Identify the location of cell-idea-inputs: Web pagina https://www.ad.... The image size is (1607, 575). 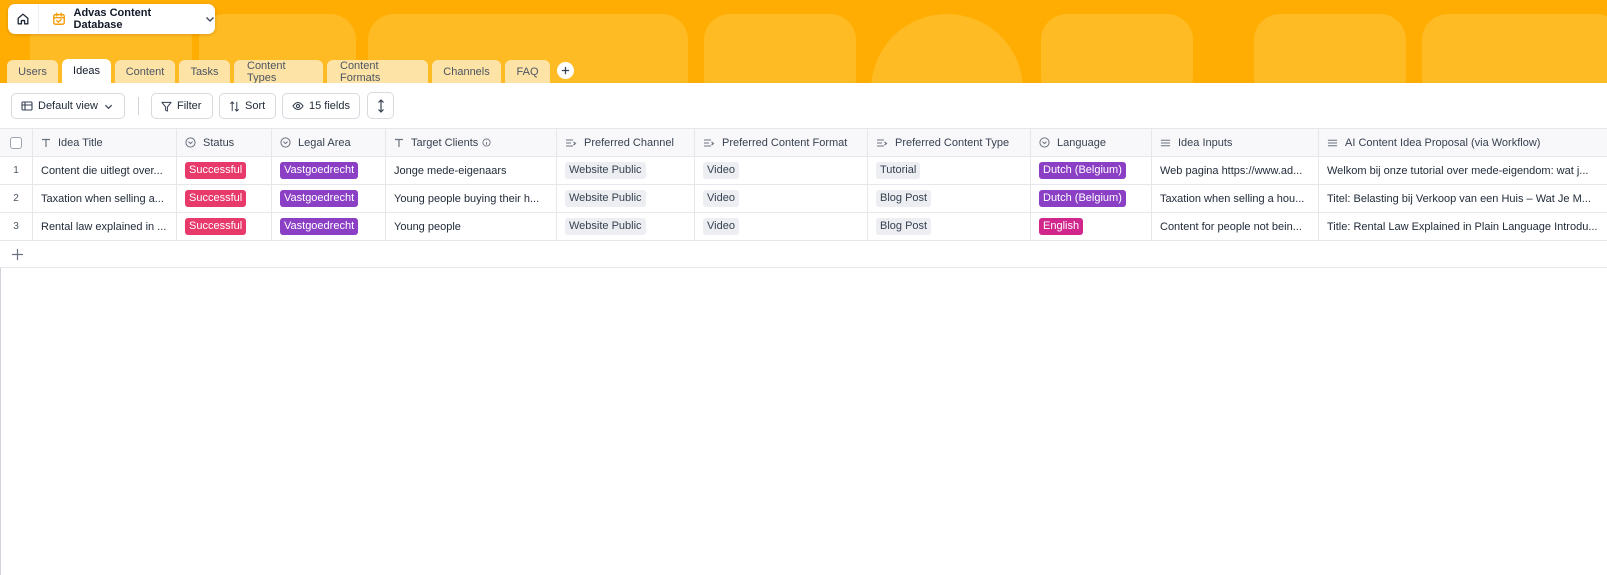
(1235, 170).